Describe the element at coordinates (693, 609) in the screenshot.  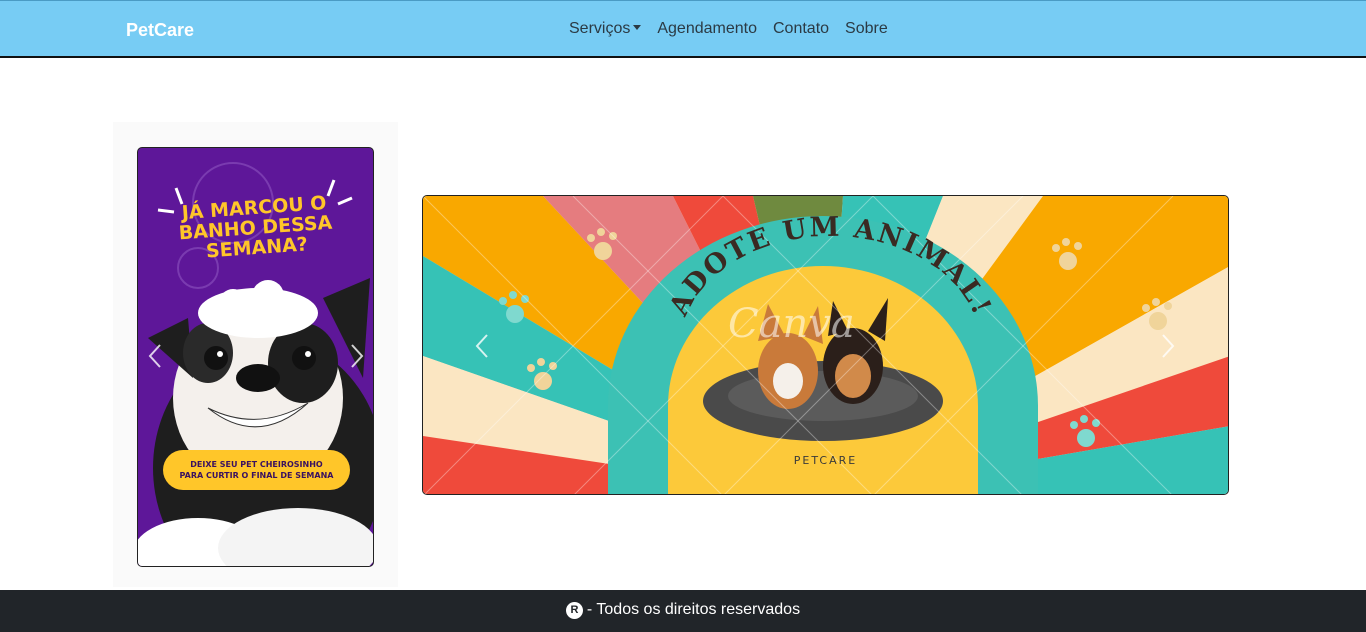
I see `footer-text: - Todos os direitos reservados` at that location.